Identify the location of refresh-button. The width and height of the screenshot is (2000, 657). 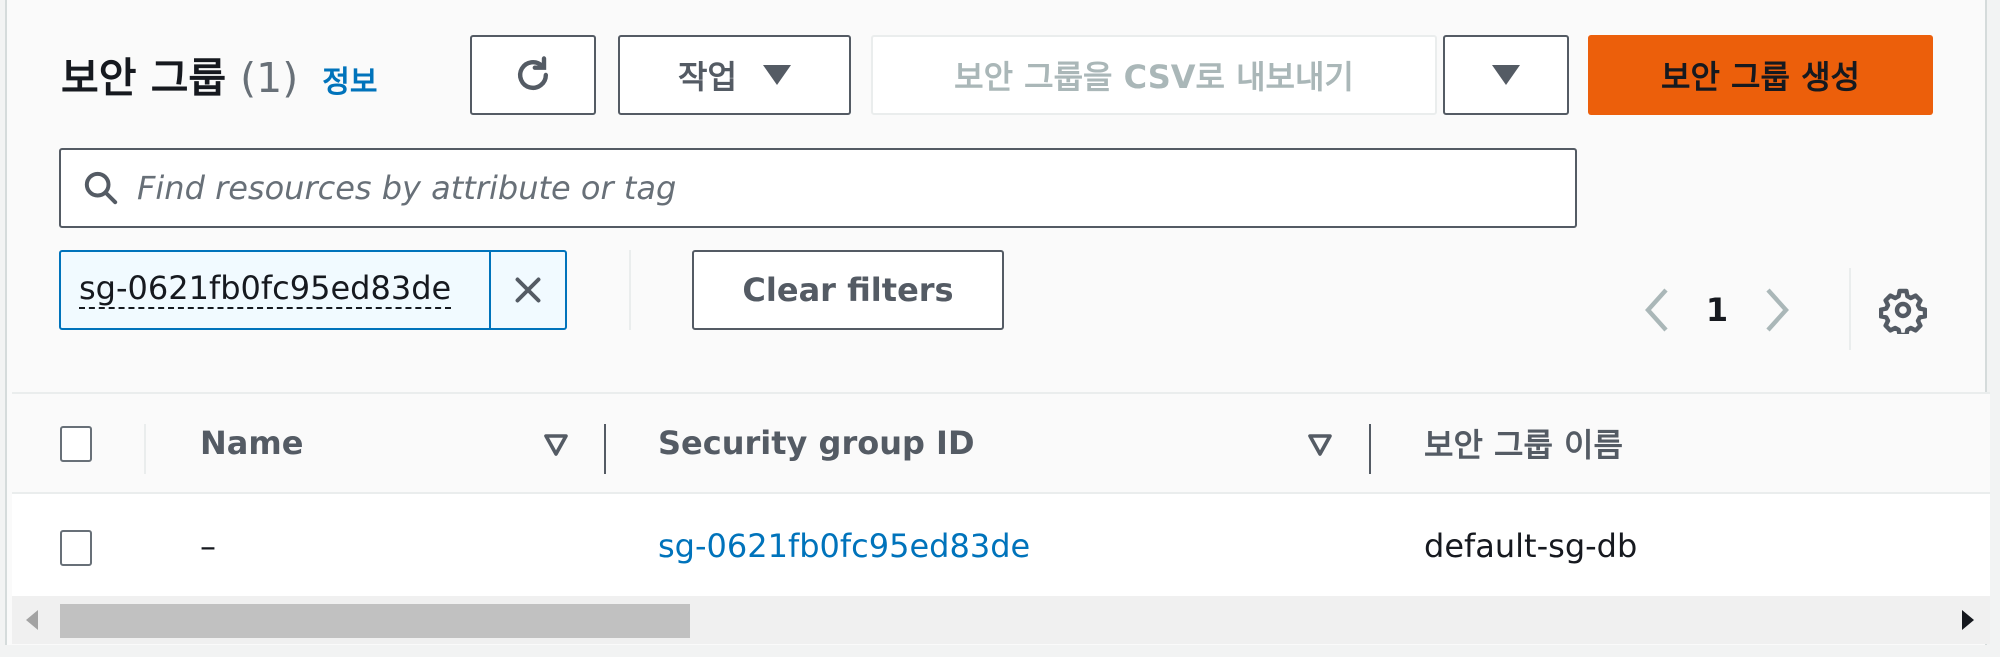
(533, 75).